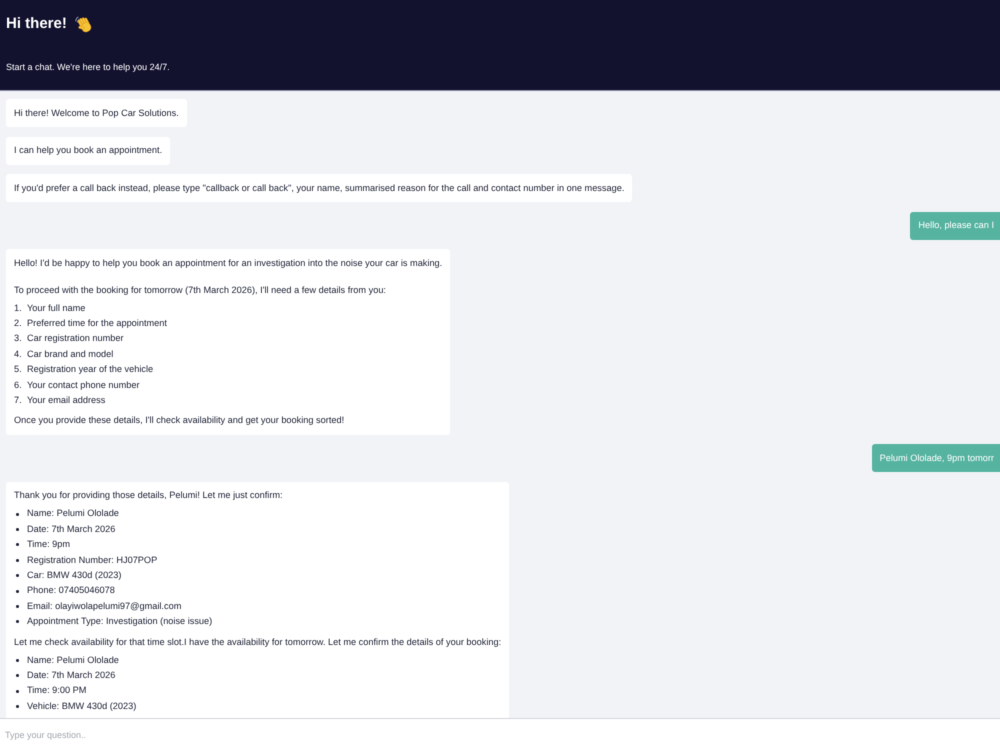 Image resolution: width=1000 pixels, height=750 pixels. Describe the element at coordinates (56, 691) in the screenshot. I see `list-item-text: Time: 9:00 PM` at that location.